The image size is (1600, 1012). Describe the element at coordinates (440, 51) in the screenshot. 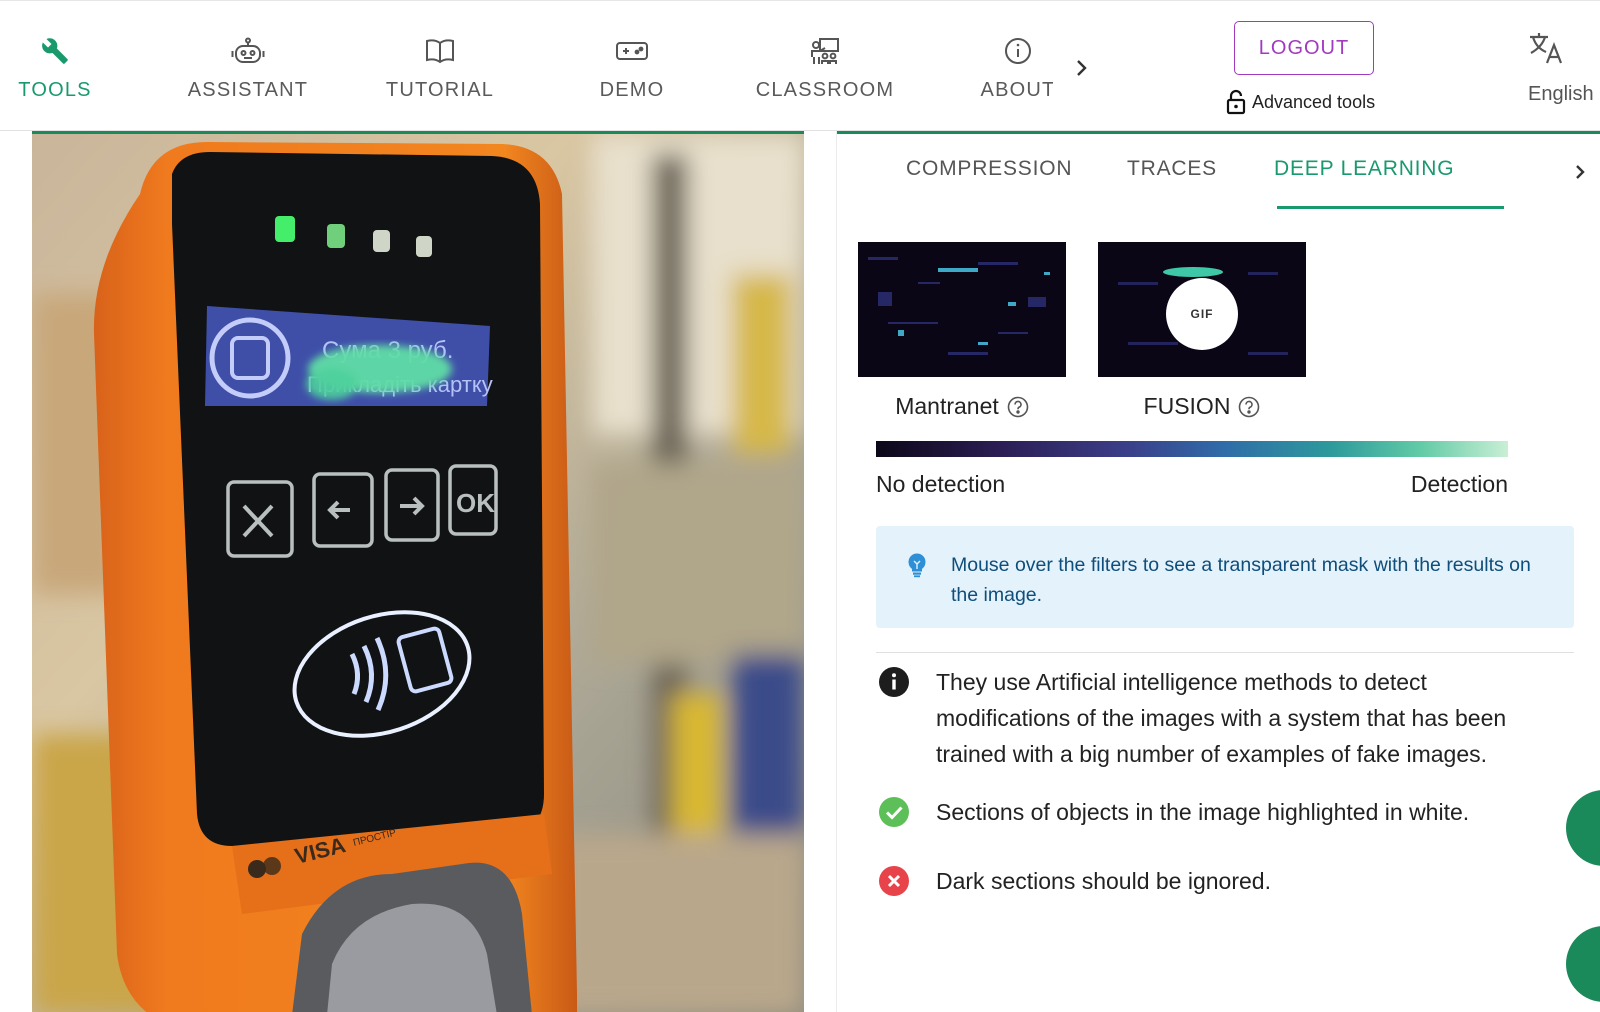

I see `book-icon` at that location.